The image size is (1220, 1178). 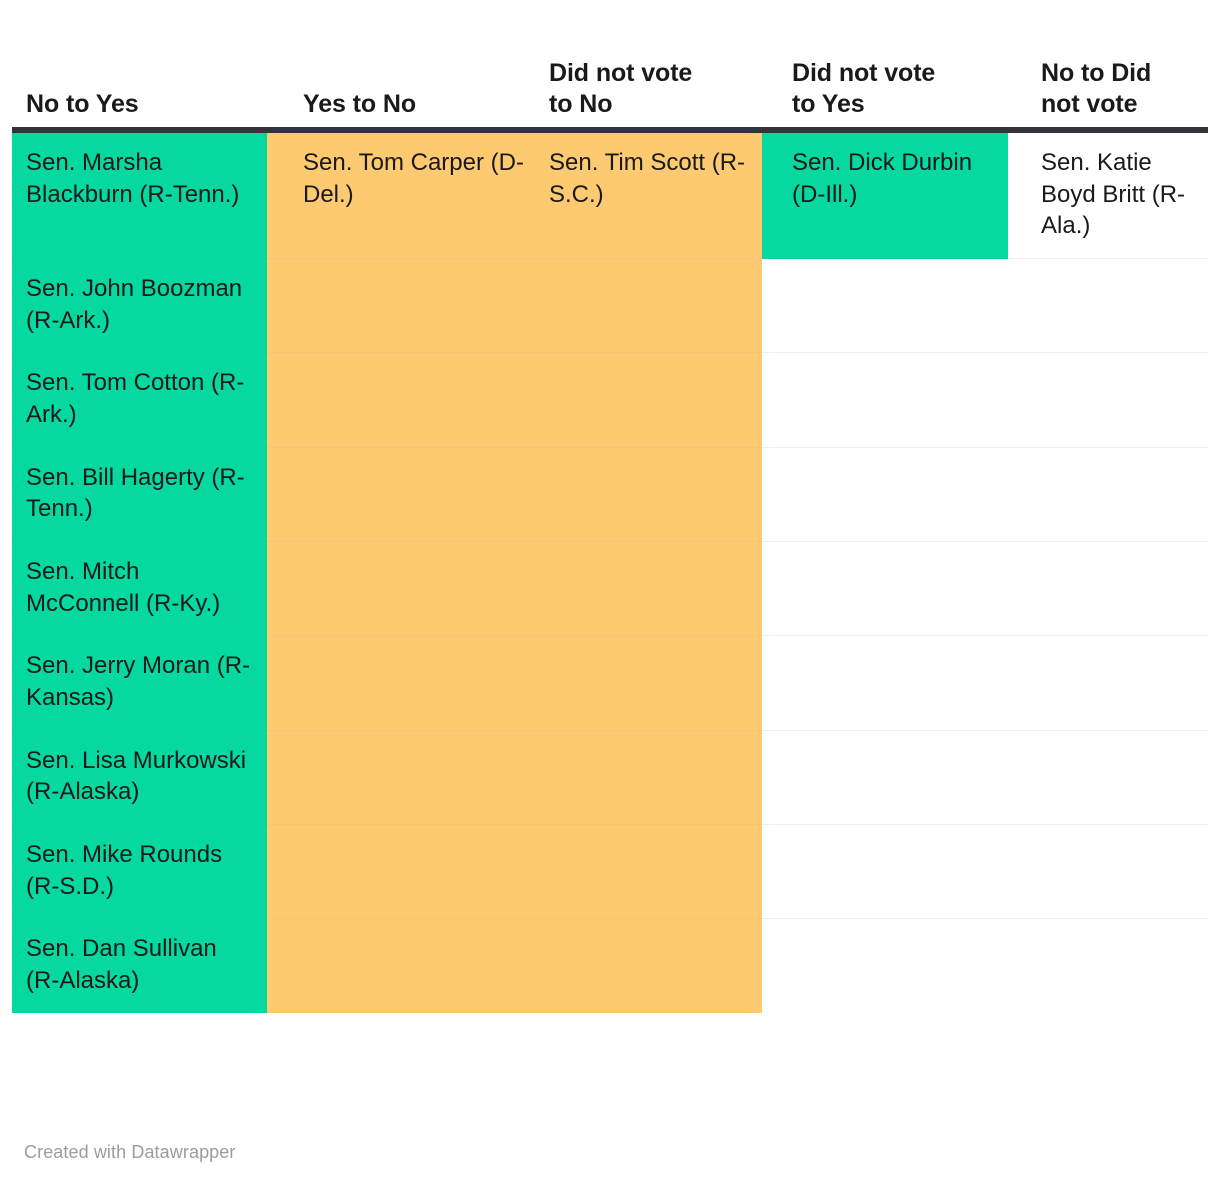 I want to click on table-cell-senator: Sen. Mike Rounds (R-S.D.), so click(x=139, y=872).